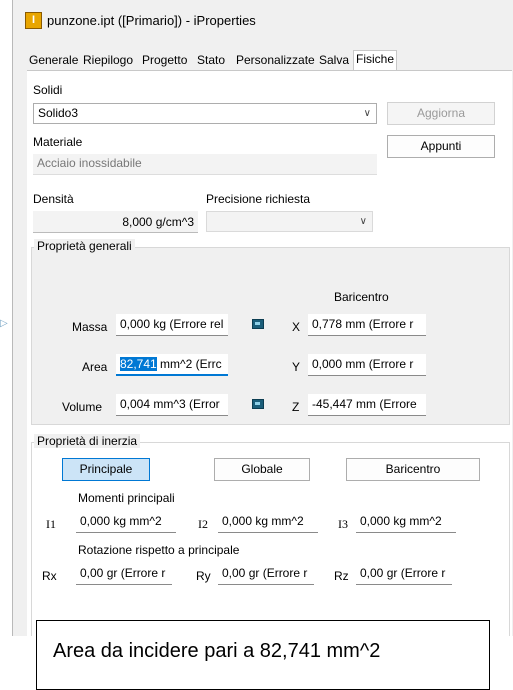  What do you see at coordinates (172, 405) in the screenshot?
I see `volume-value: 0,004 mm^3 (Error` at bounding box center [172, 405].